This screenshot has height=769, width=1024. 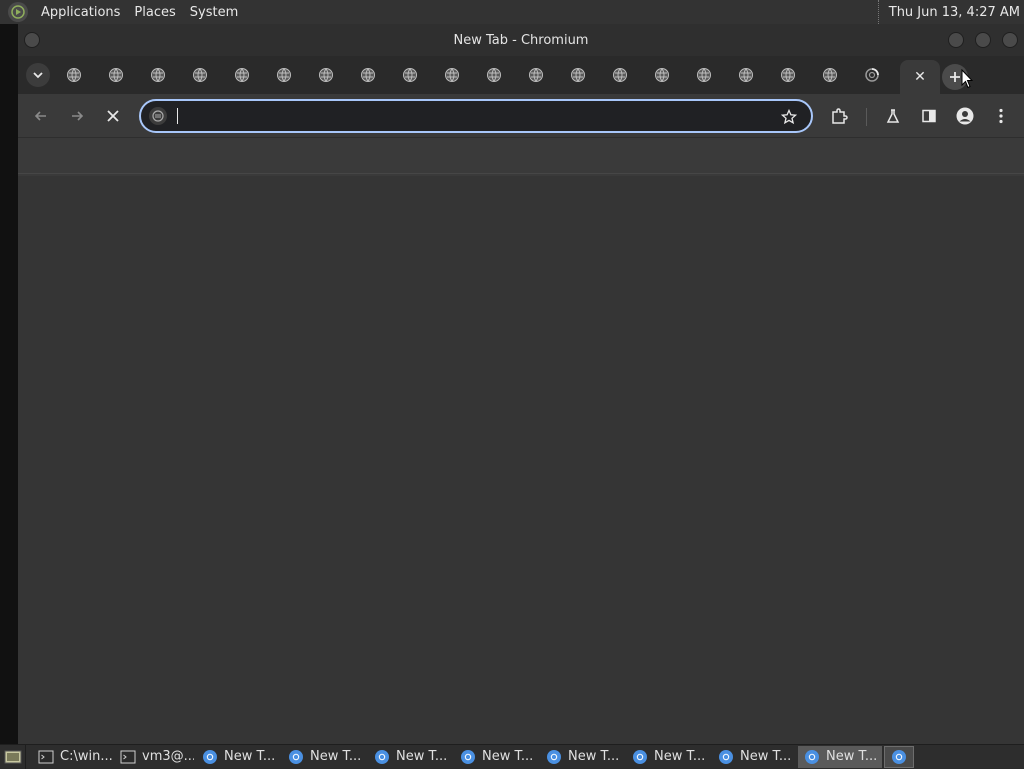 What do you see at coordinates (521, 156) in the screenshot?
I see `bookmark-bar` at bounding box center [521, 156].